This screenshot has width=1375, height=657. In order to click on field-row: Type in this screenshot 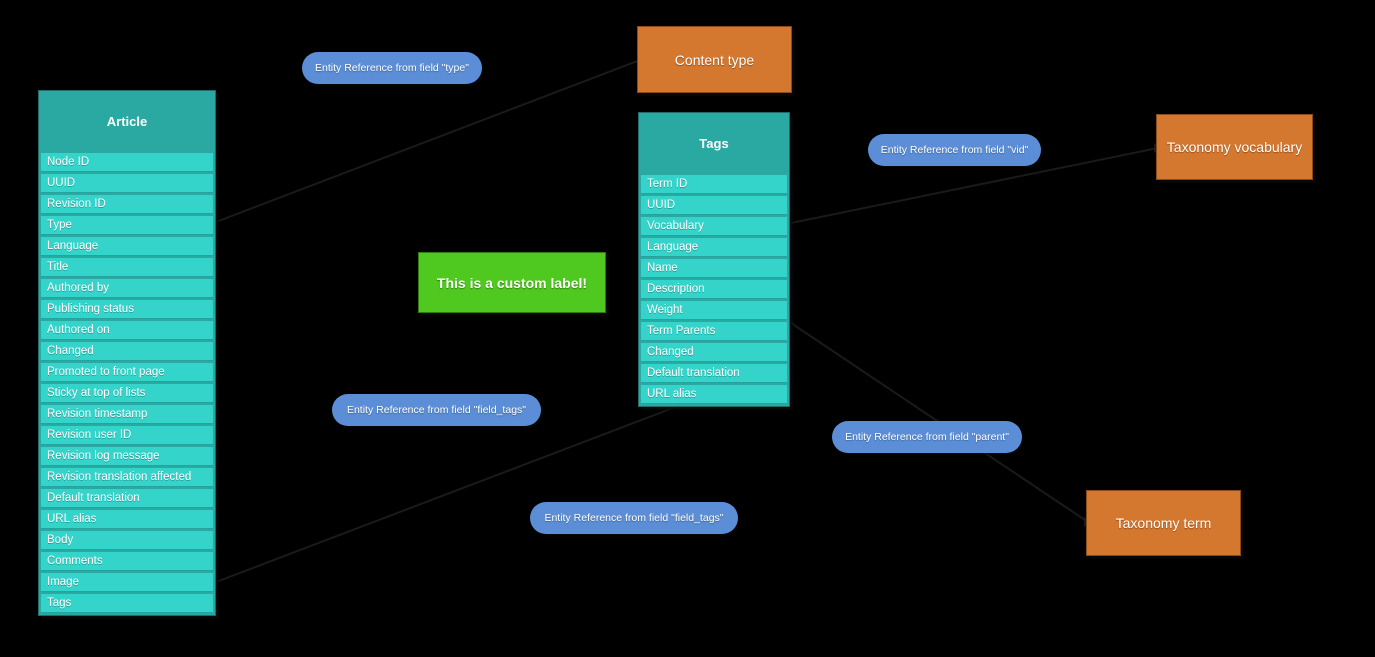, I will do `click(127, 225)`.